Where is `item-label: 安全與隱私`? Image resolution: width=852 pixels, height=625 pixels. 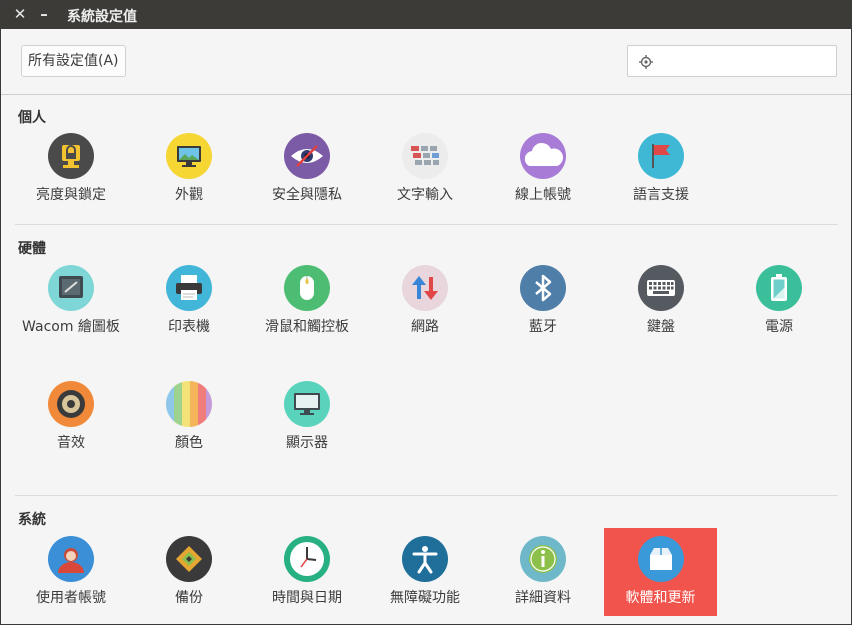 item-label: 安全與隱私 is located at coordinates (307, 195).